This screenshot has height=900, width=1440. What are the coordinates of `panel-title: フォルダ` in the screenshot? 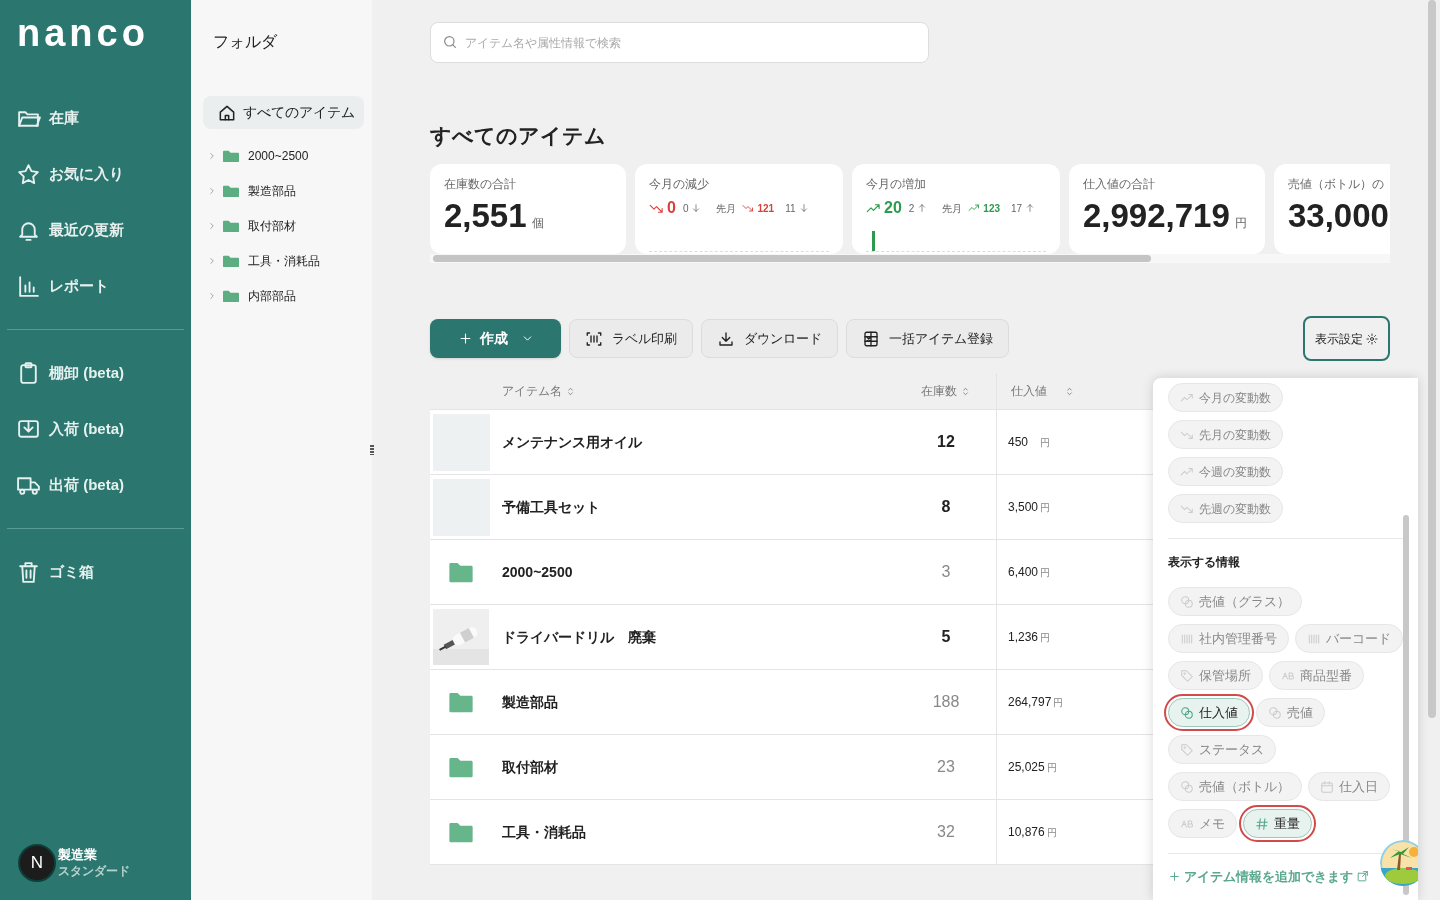 It's located at (245, 42).